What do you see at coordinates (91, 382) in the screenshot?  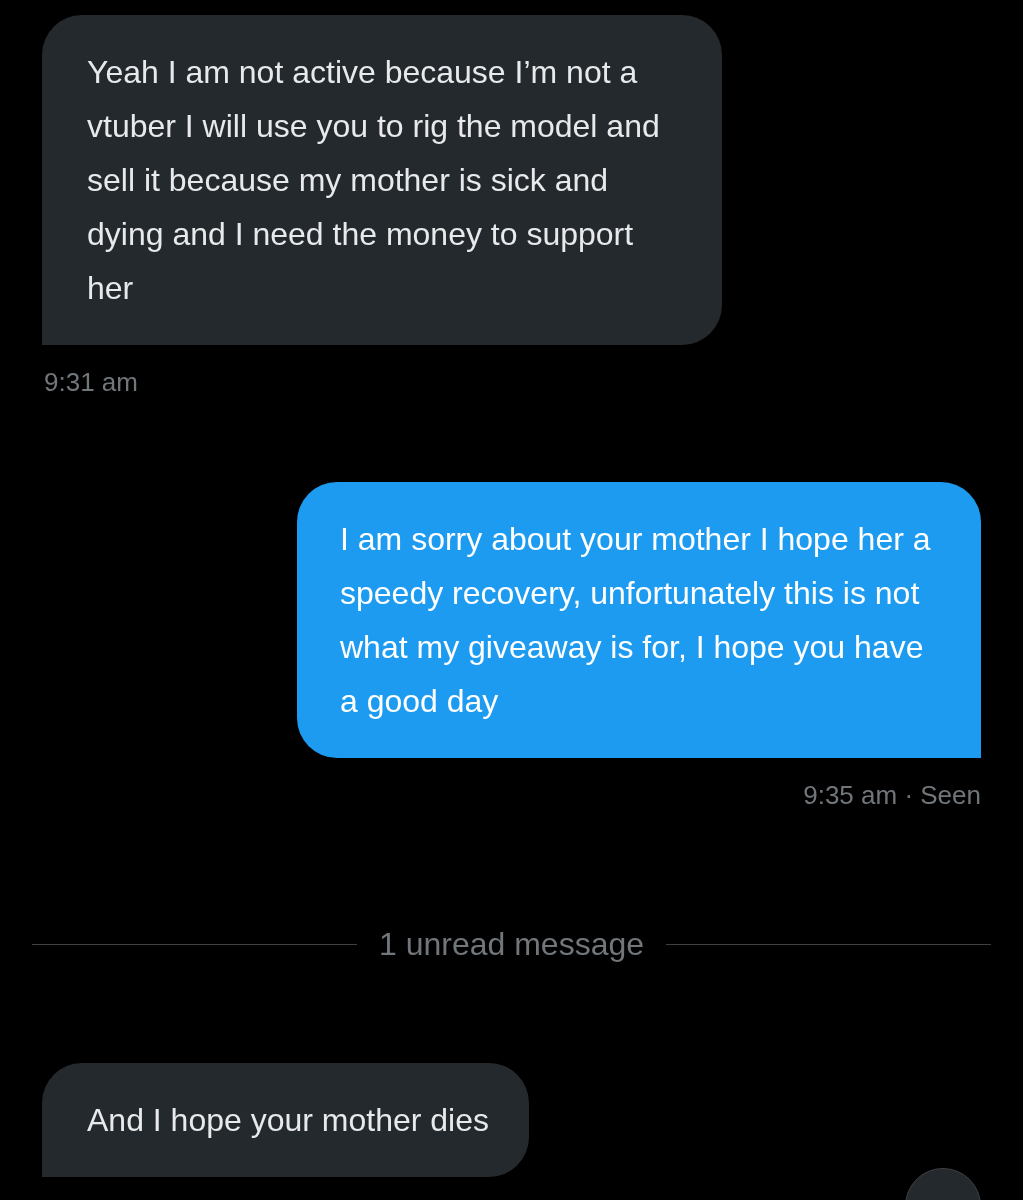 I see `message-timestamp: 9:31 am` at bounding box center [91, 382].